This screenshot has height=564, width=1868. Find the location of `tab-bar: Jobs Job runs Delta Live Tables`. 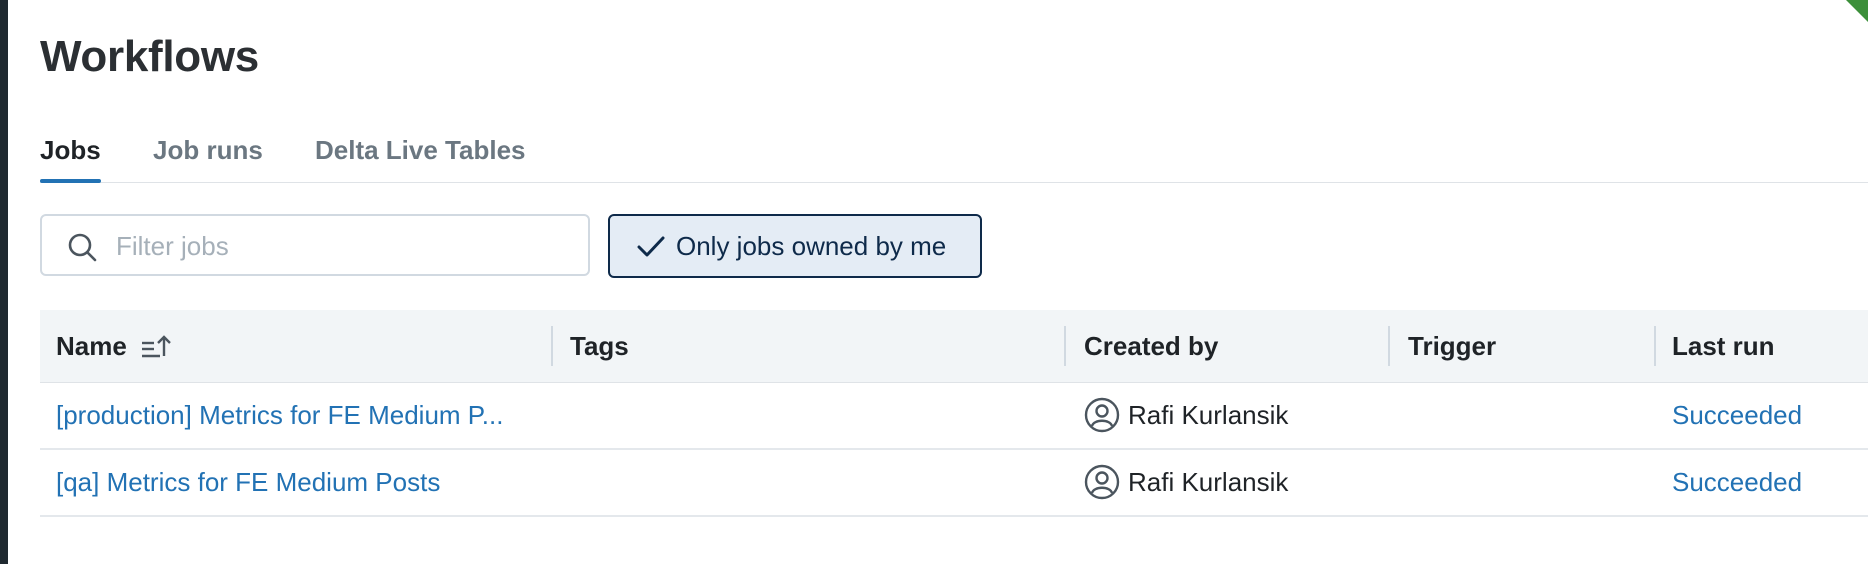

tab-bar: Jobs Job runs Delta Live Tables is located at coordinates (954, 157).